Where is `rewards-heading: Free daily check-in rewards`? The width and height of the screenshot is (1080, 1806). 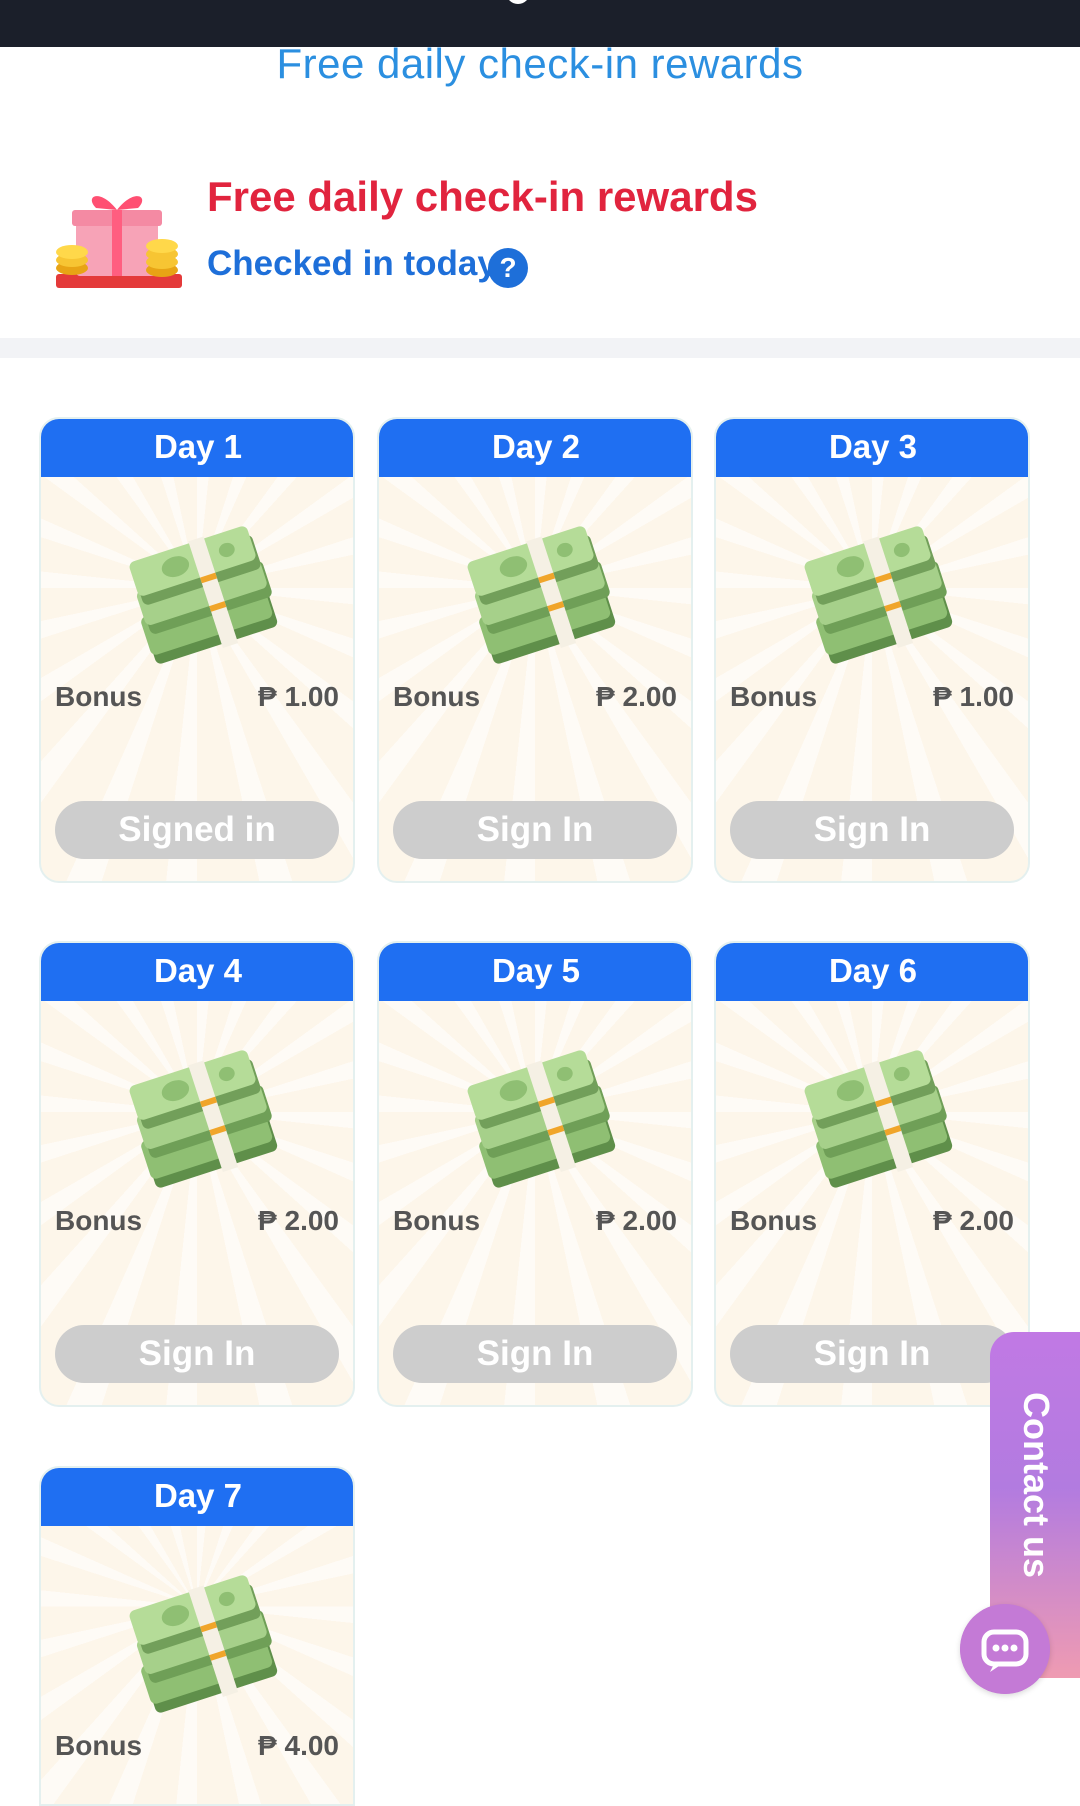
rewards-heading: Free daily check-in rewards is located at coordinates (482, 196).